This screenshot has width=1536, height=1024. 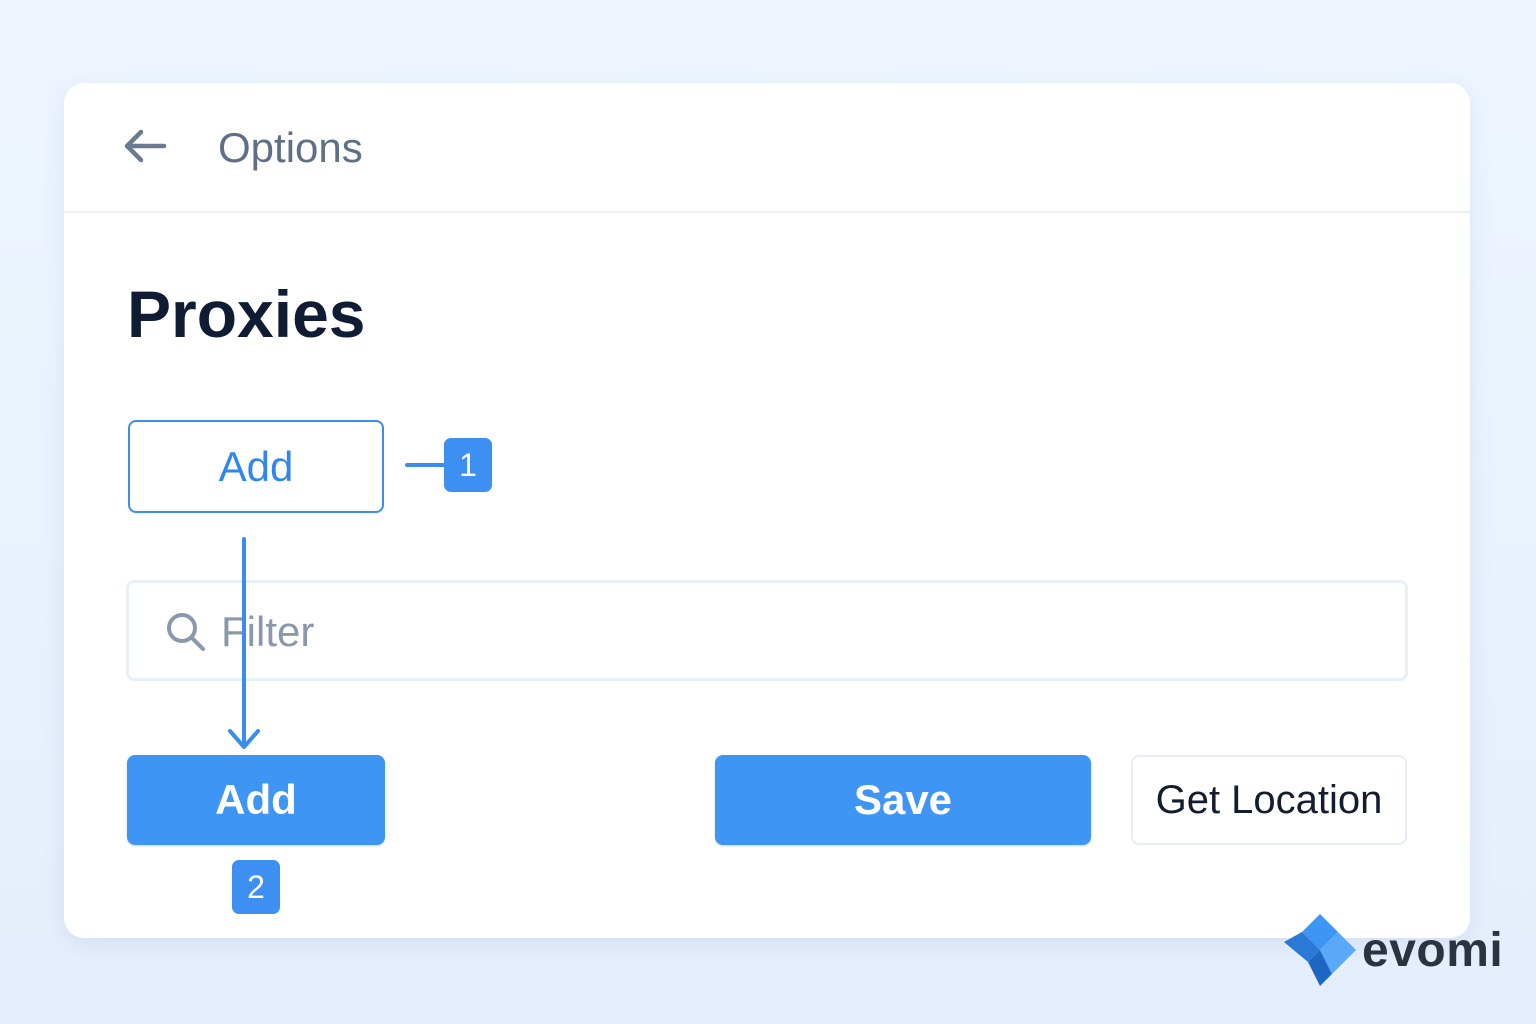 I want to click on back-button, so click(x=145, y=148).